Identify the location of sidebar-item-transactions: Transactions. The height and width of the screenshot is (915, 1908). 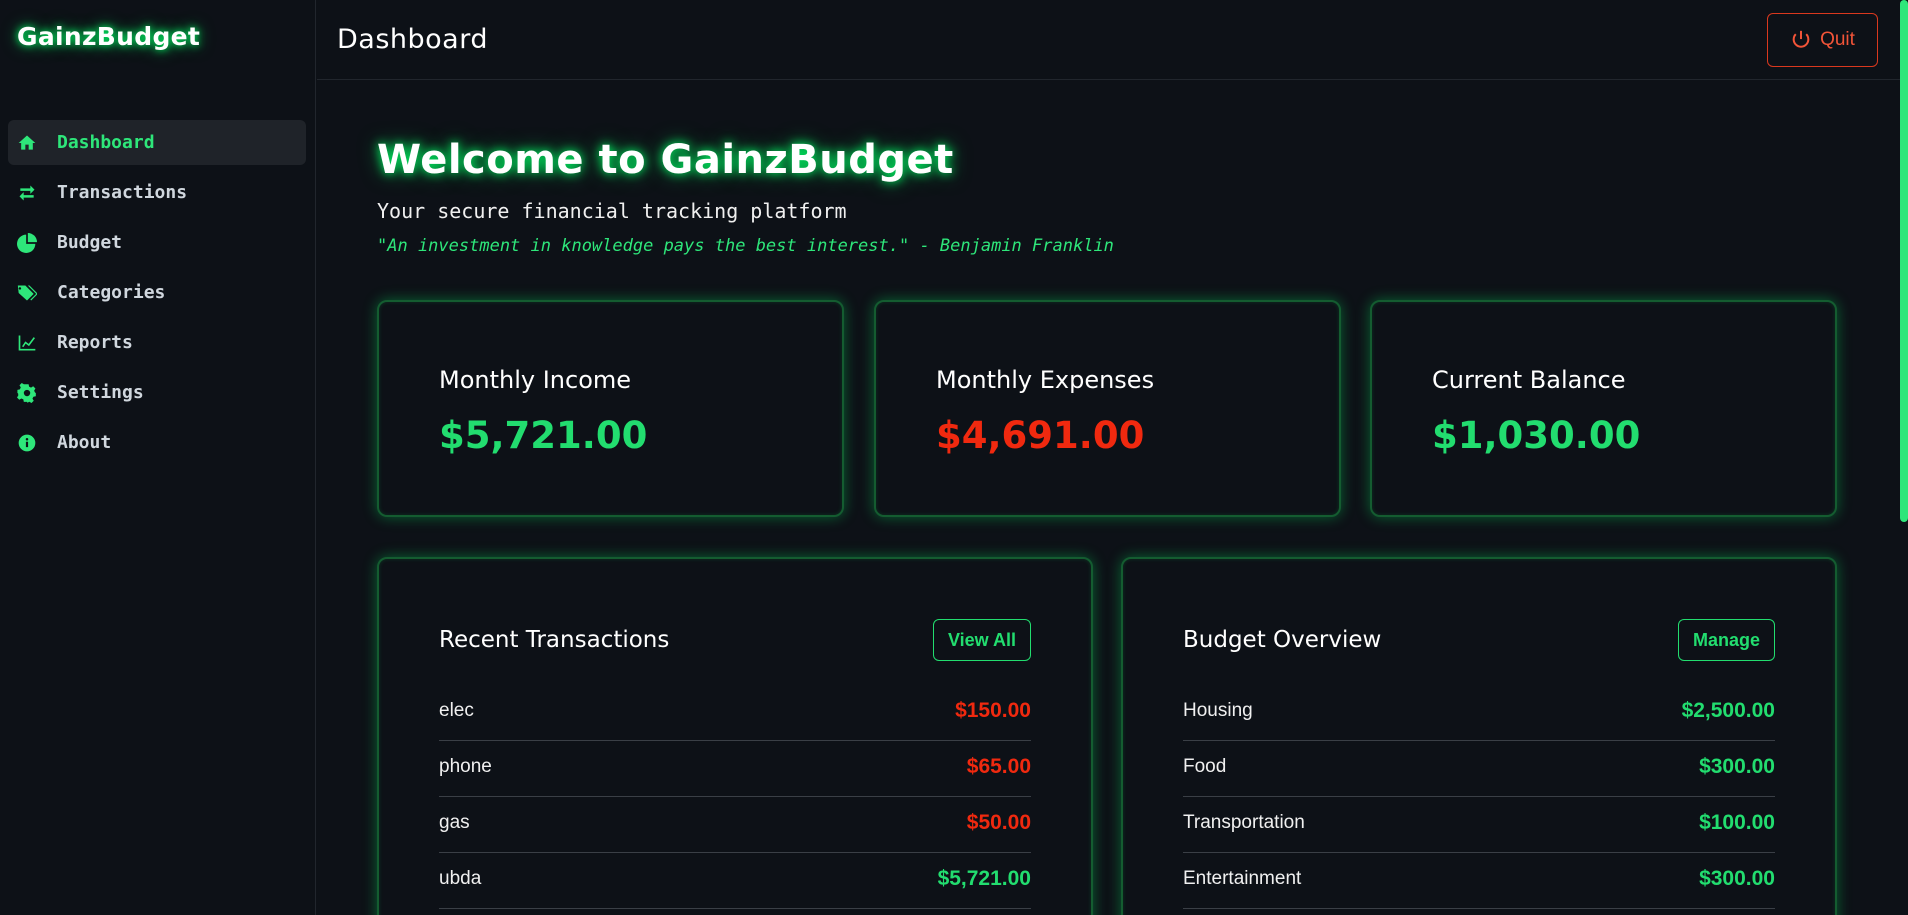
(157, 192).